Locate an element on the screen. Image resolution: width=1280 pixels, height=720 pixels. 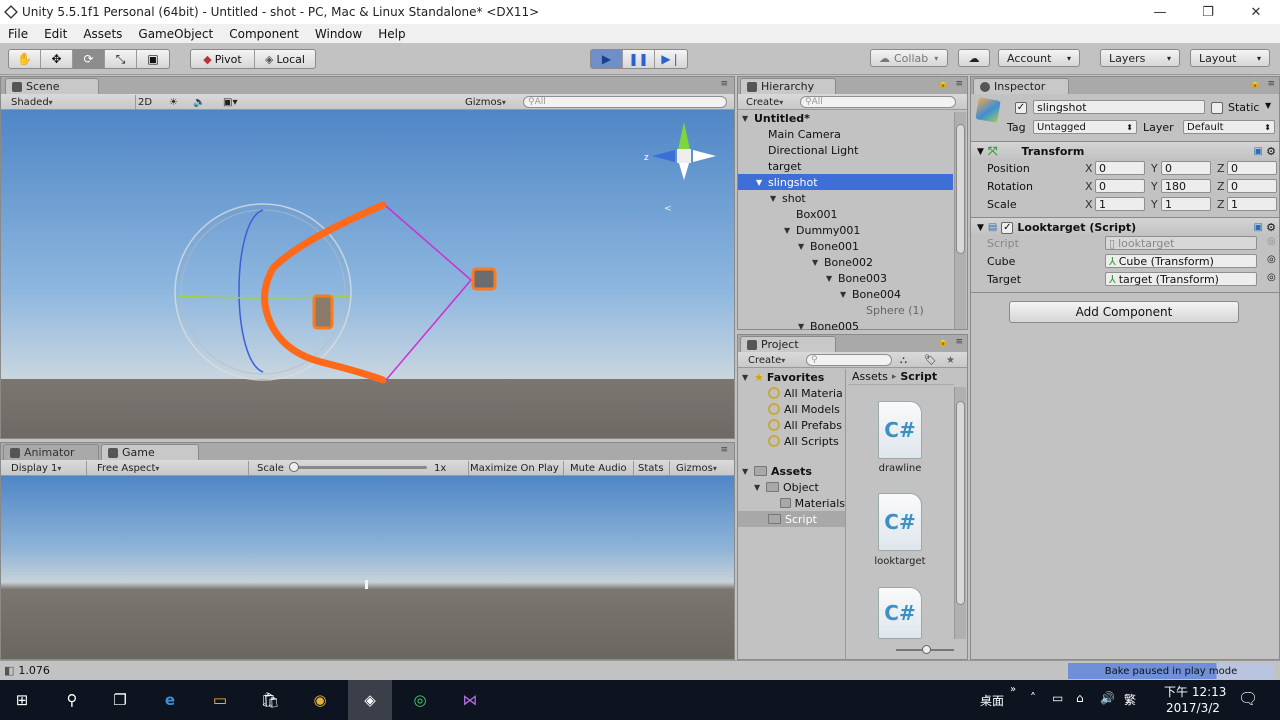
scene-search-input: ⚲ All is located at coordinates (625, 102).